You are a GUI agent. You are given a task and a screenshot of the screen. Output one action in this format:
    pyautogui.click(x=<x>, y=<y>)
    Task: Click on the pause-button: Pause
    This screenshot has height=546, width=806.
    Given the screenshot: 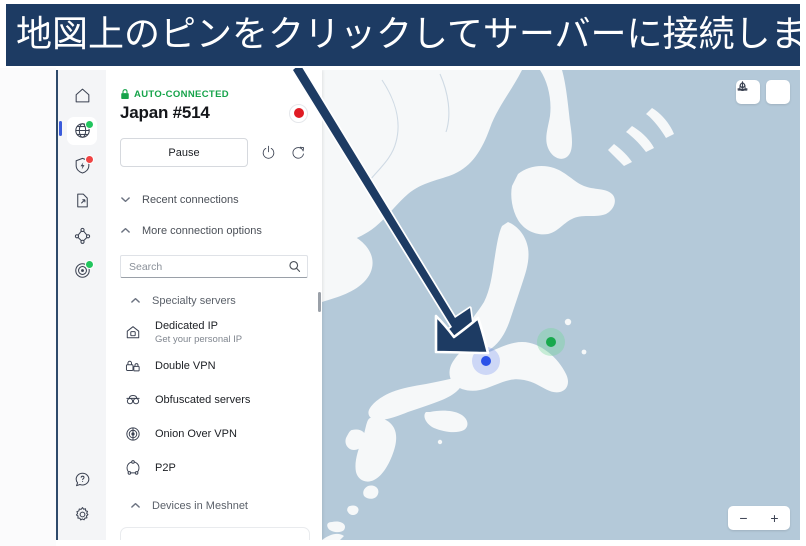 What is the action you would take?
    pyautogui.click(x=184, y=152)
    